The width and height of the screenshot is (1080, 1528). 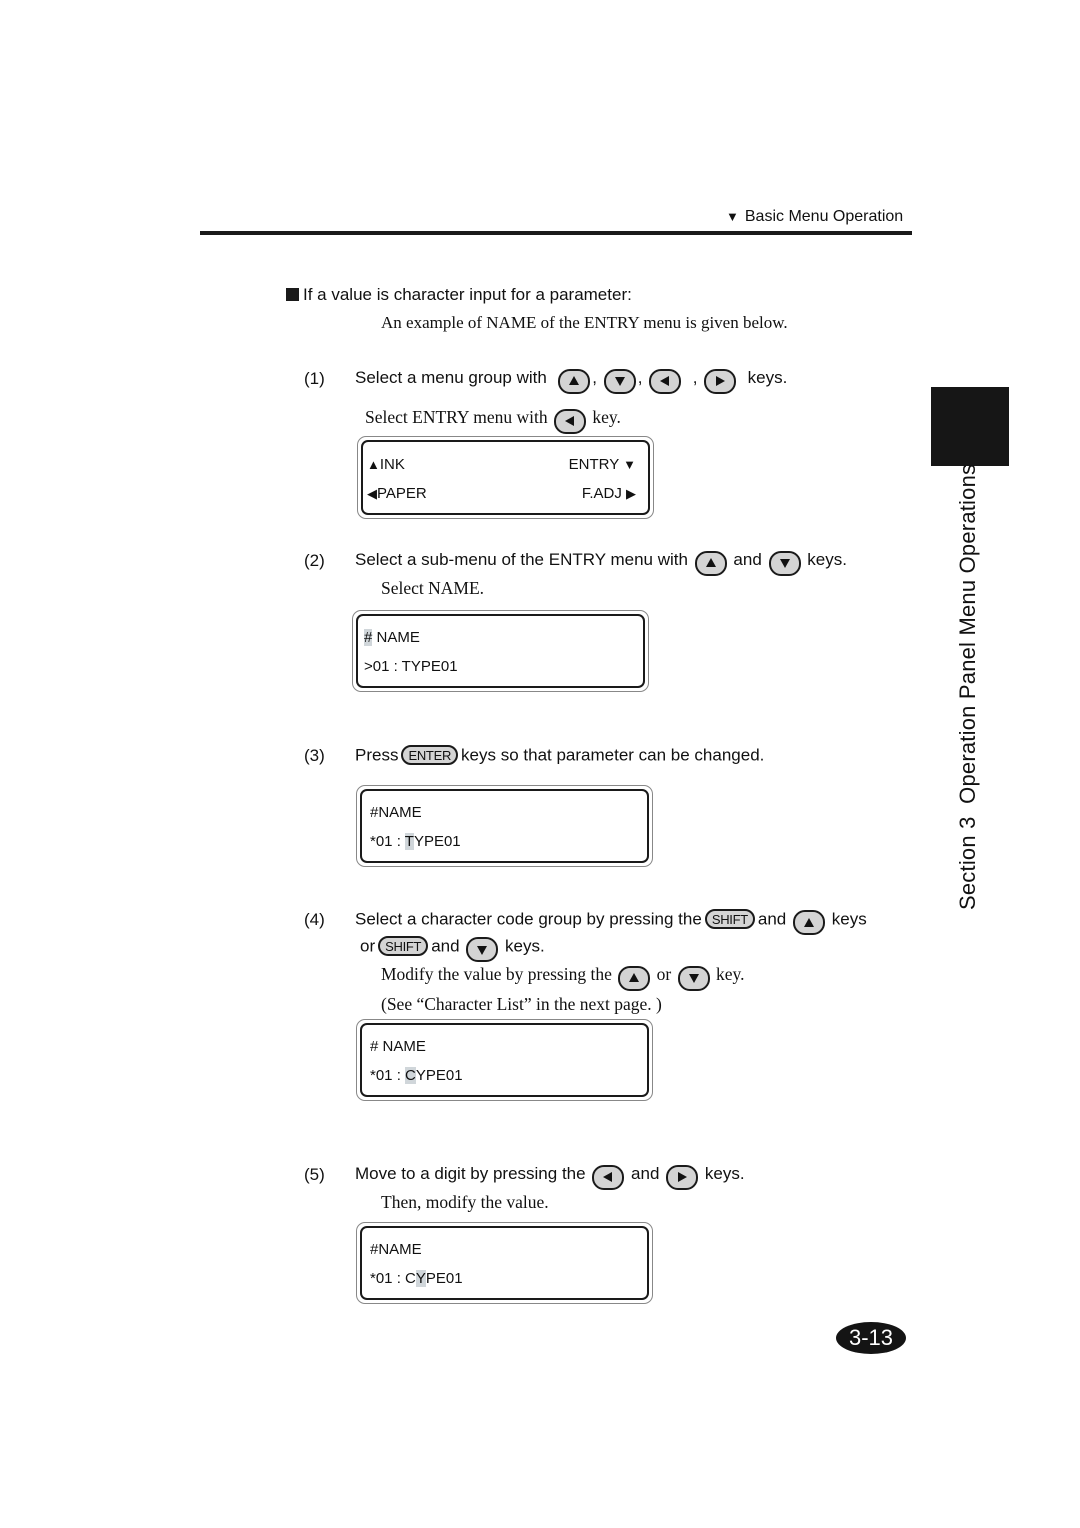 What do you see at coordinates (433, 588) in the screenshot?
I see `step-2-subtext: Select NAME.` at bounding box center [433, 588].